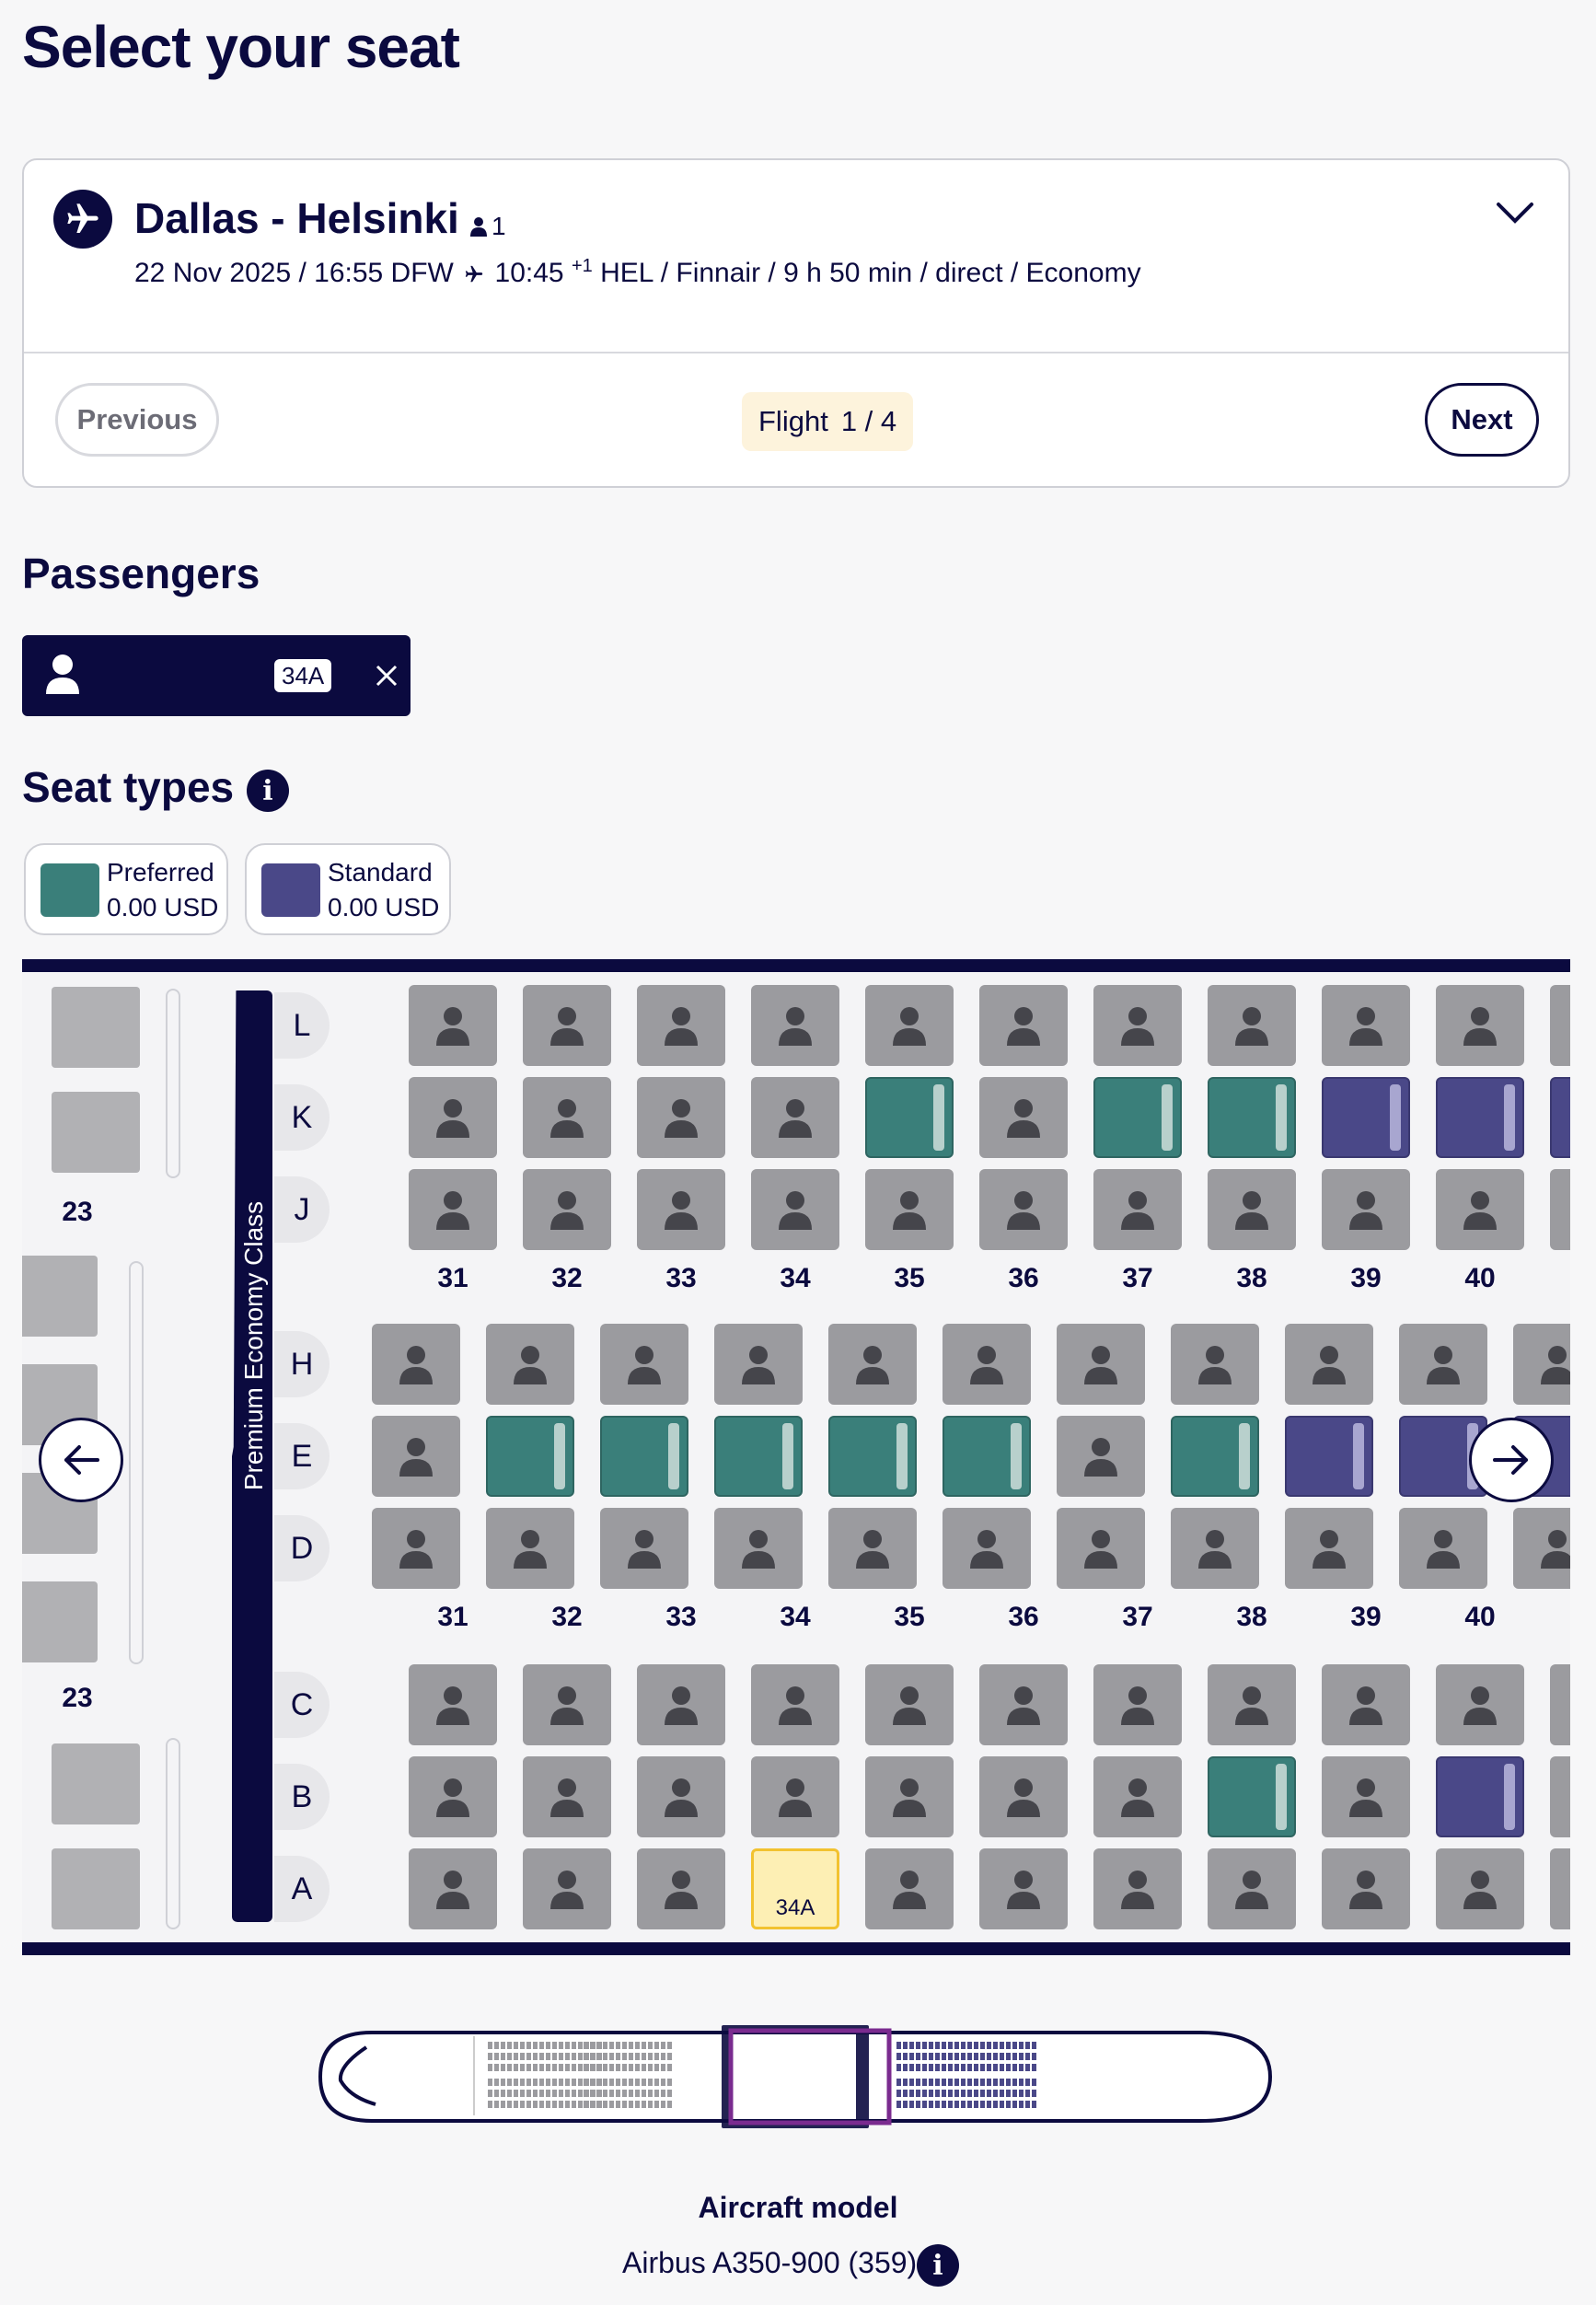 This screenshot has width=1596, height=2305. I want to click on seat-38K, so click(1252, 1117).